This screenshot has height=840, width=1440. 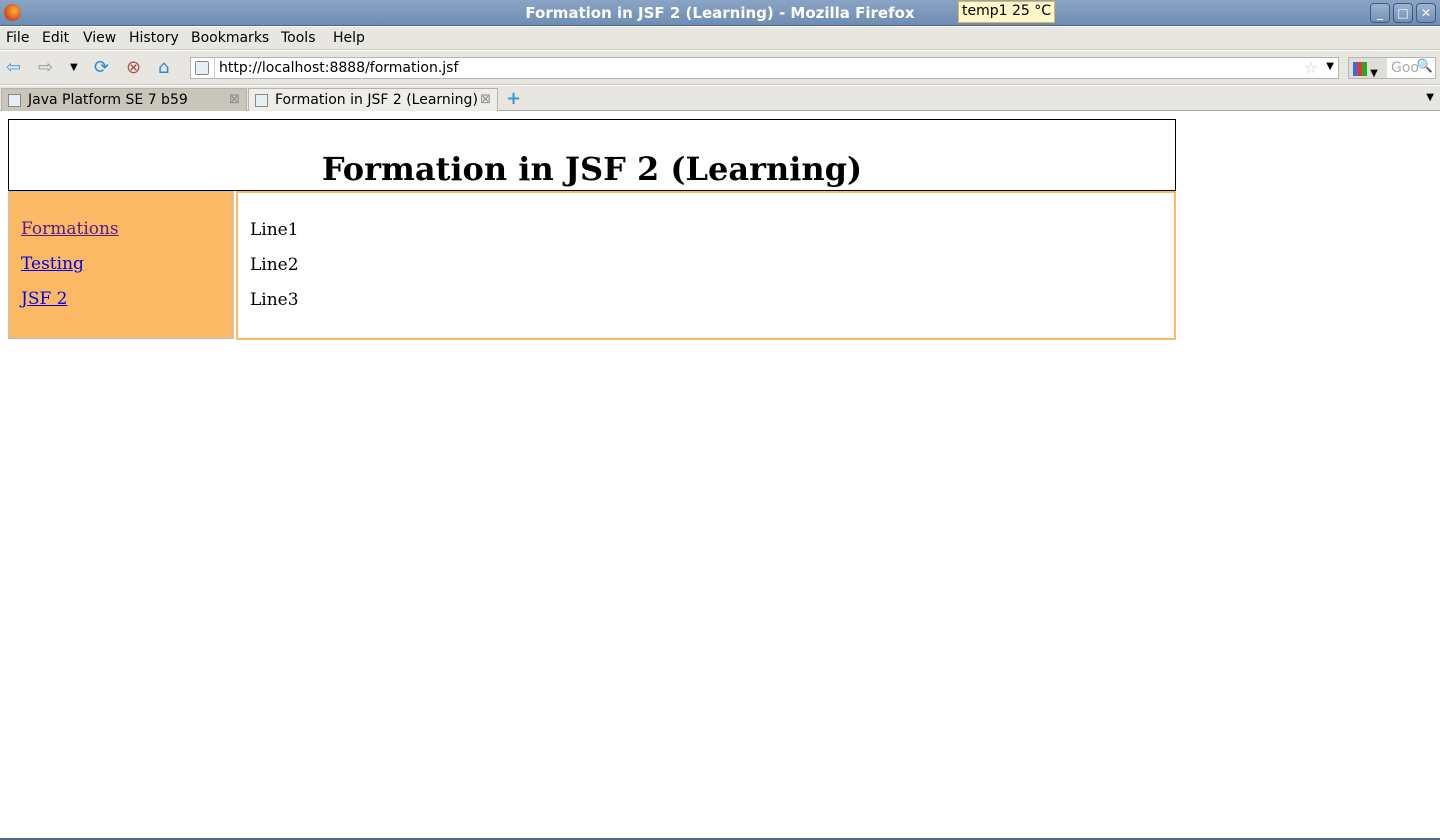 I want to click on reload-icon: ⟳, so click(x=101, y=68).